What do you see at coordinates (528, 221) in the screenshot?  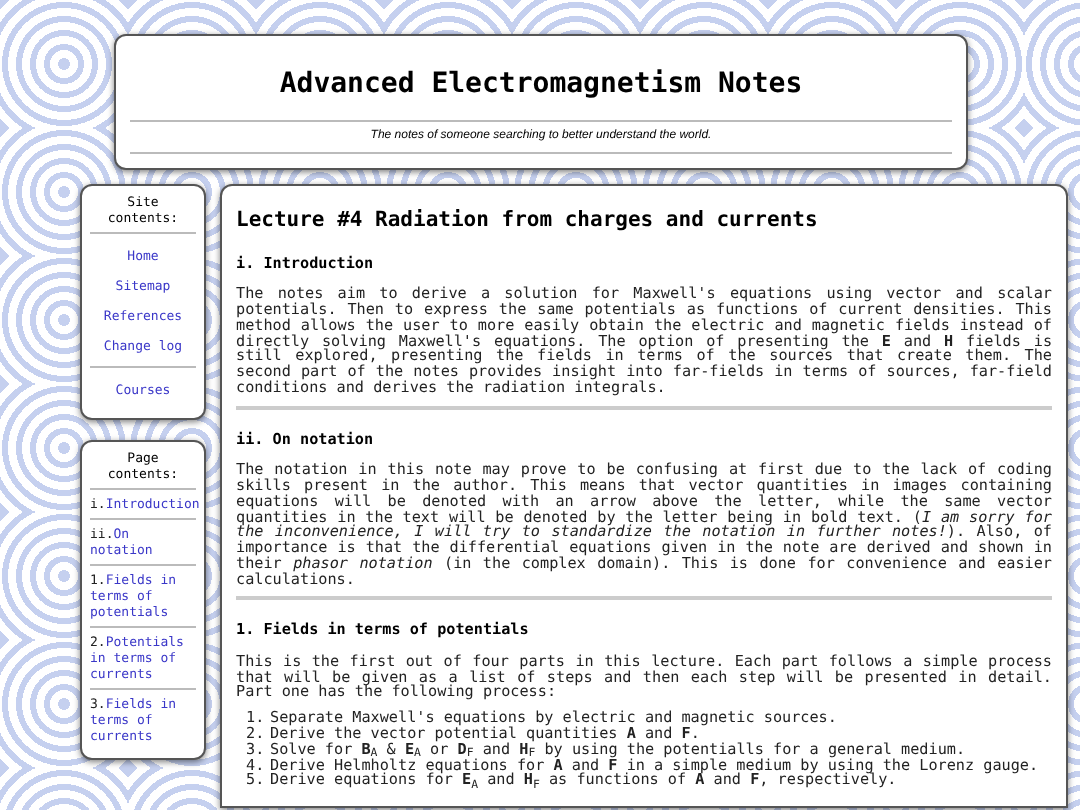 I see `lecture-title: Lecture #4 Radiation from charges and currents` at bounding box center [528, 221].